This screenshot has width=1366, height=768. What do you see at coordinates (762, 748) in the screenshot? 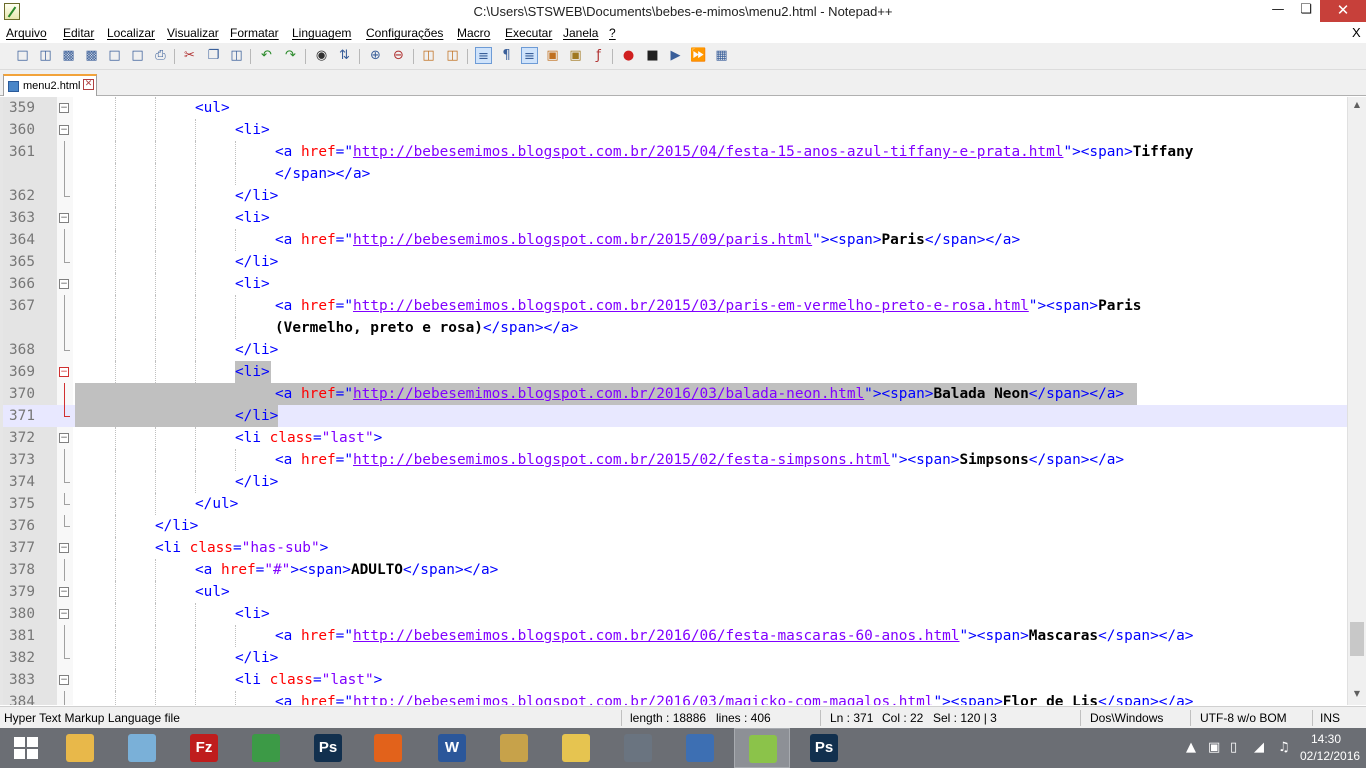
I see `taskbar-notepad-plus-plus` at bounding box center [762, 748].